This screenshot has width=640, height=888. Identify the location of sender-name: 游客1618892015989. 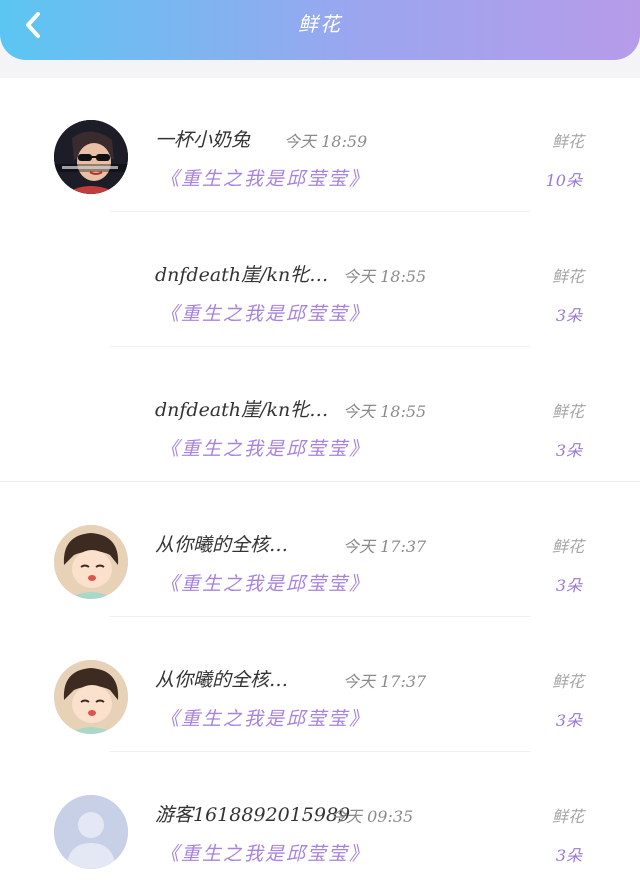
(252, 813).